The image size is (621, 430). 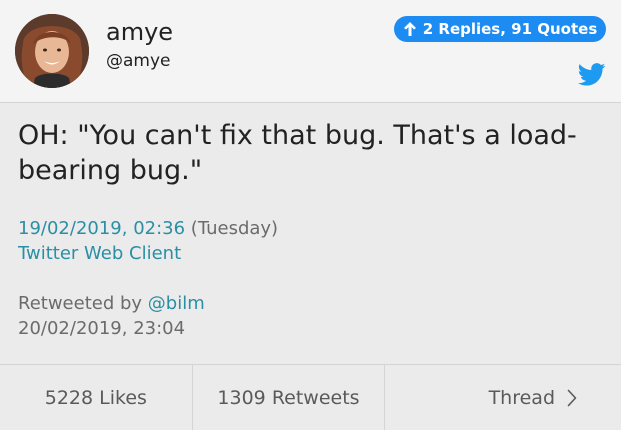 I want to click on retweets-label: 1309 Retweets, so click(x=288, y=397).